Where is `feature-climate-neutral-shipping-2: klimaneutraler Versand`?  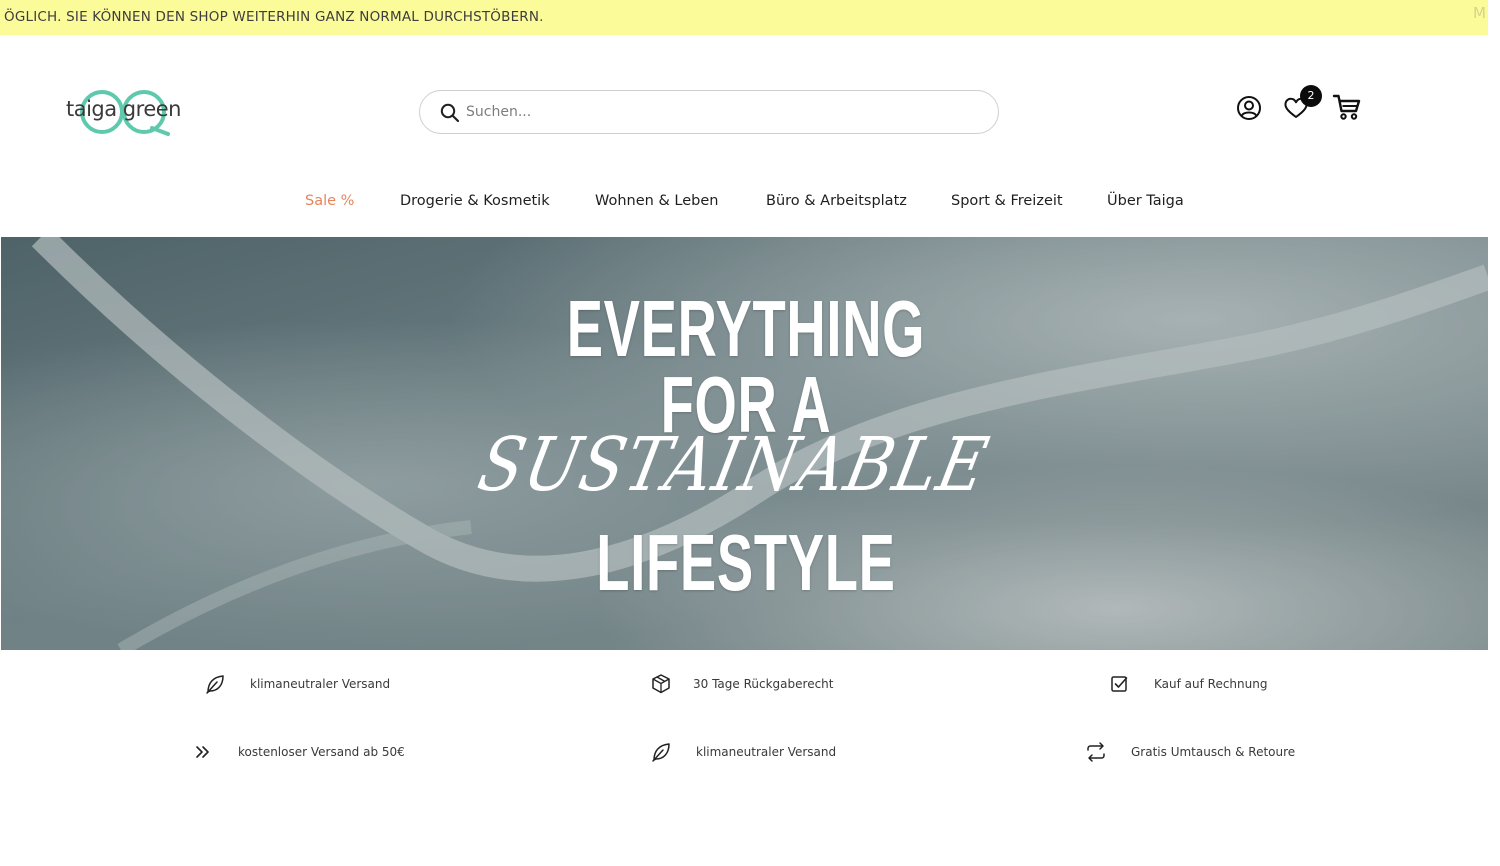
feature-climate-neutral-shipping-2: klimaneutraler Versand is located at coordinates (780, 753).